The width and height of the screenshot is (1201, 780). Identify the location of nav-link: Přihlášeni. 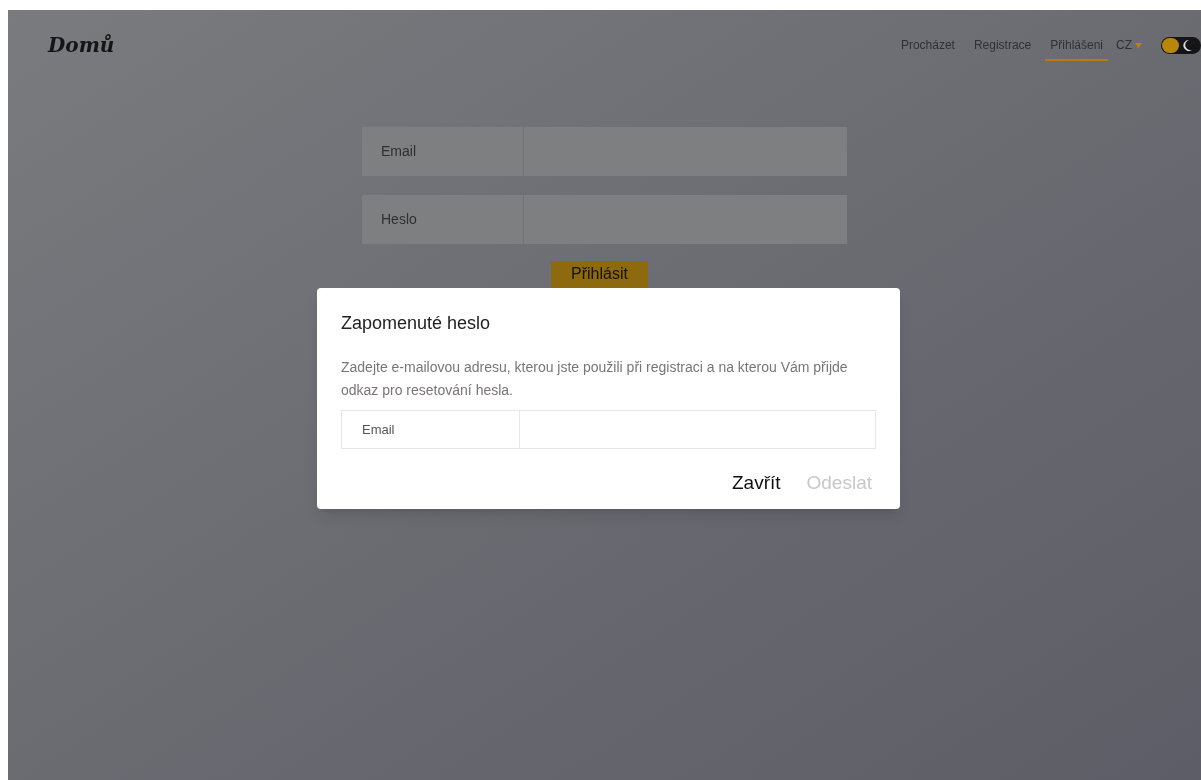
(1076, 45).